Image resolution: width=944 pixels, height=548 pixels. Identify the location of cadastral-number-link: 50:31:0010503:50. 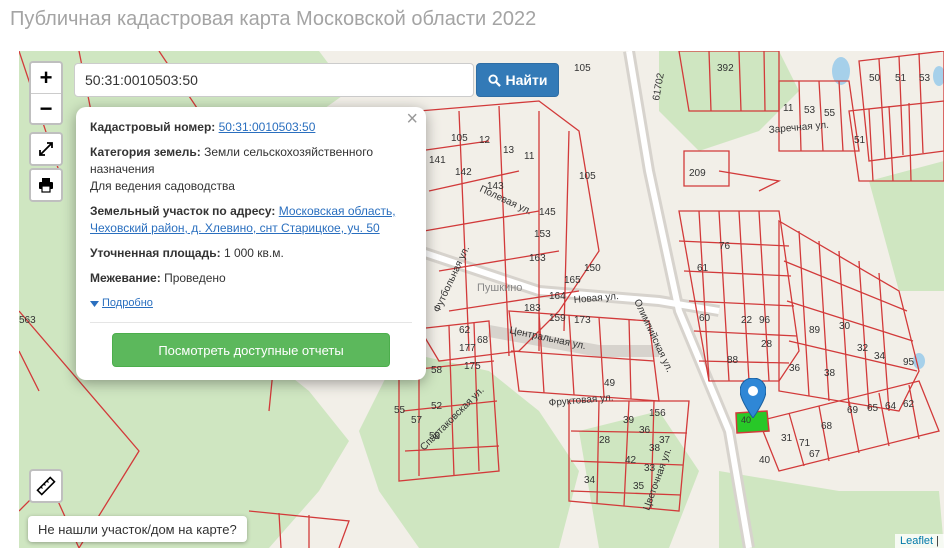
(267, 127).